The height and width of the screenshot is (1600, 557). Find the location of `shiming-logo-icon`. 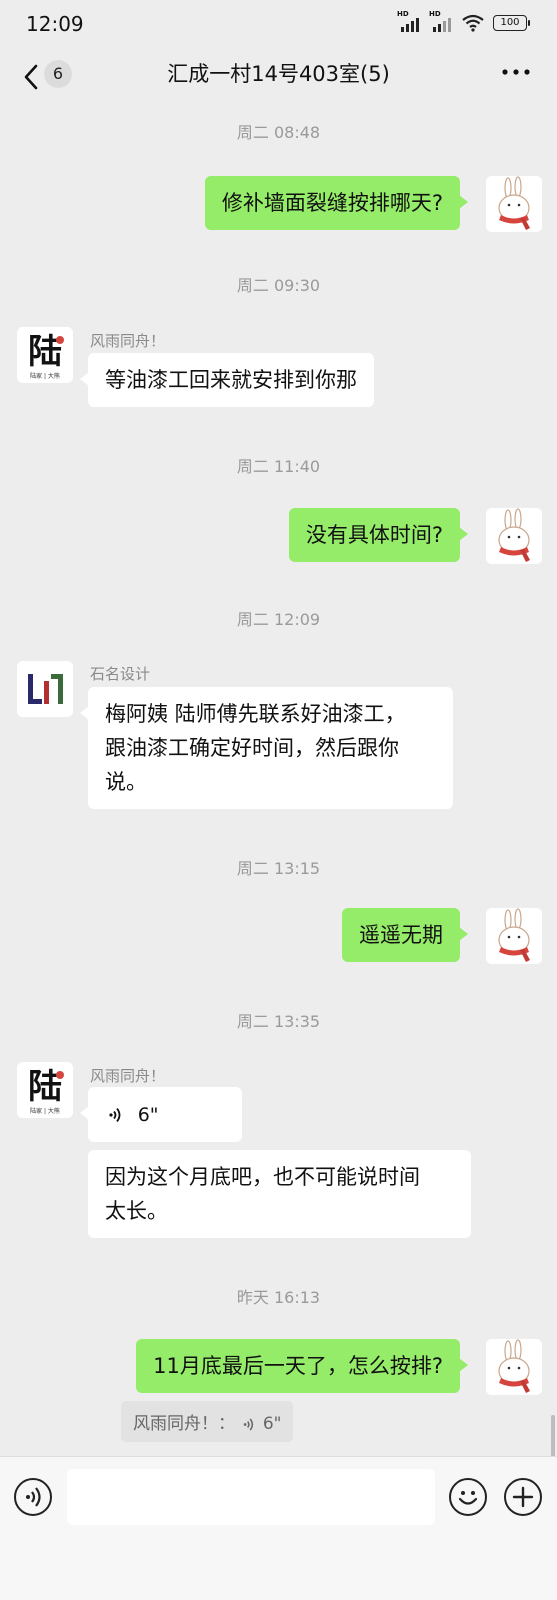

shiming-logo-icon is located at coordinates (45, 689).